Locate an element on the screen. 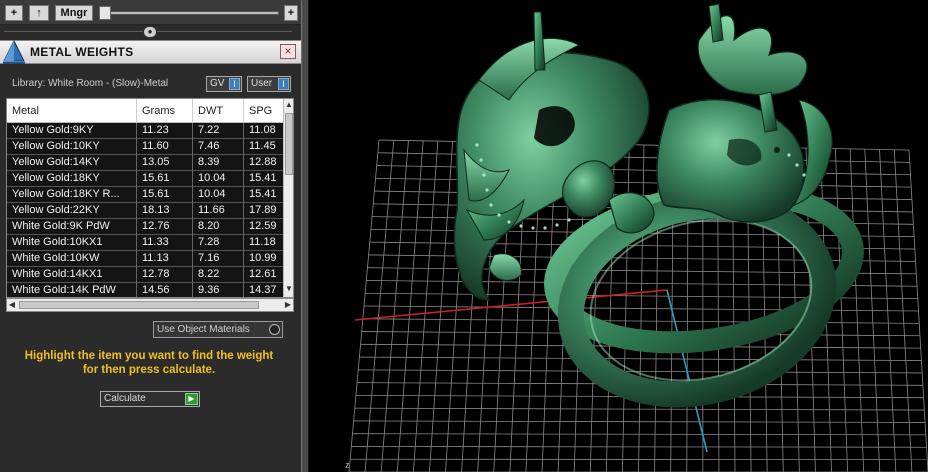 This screenshot has width=928, height=472. panel-scroll-knob: ● is located at coordinates (150, 32).